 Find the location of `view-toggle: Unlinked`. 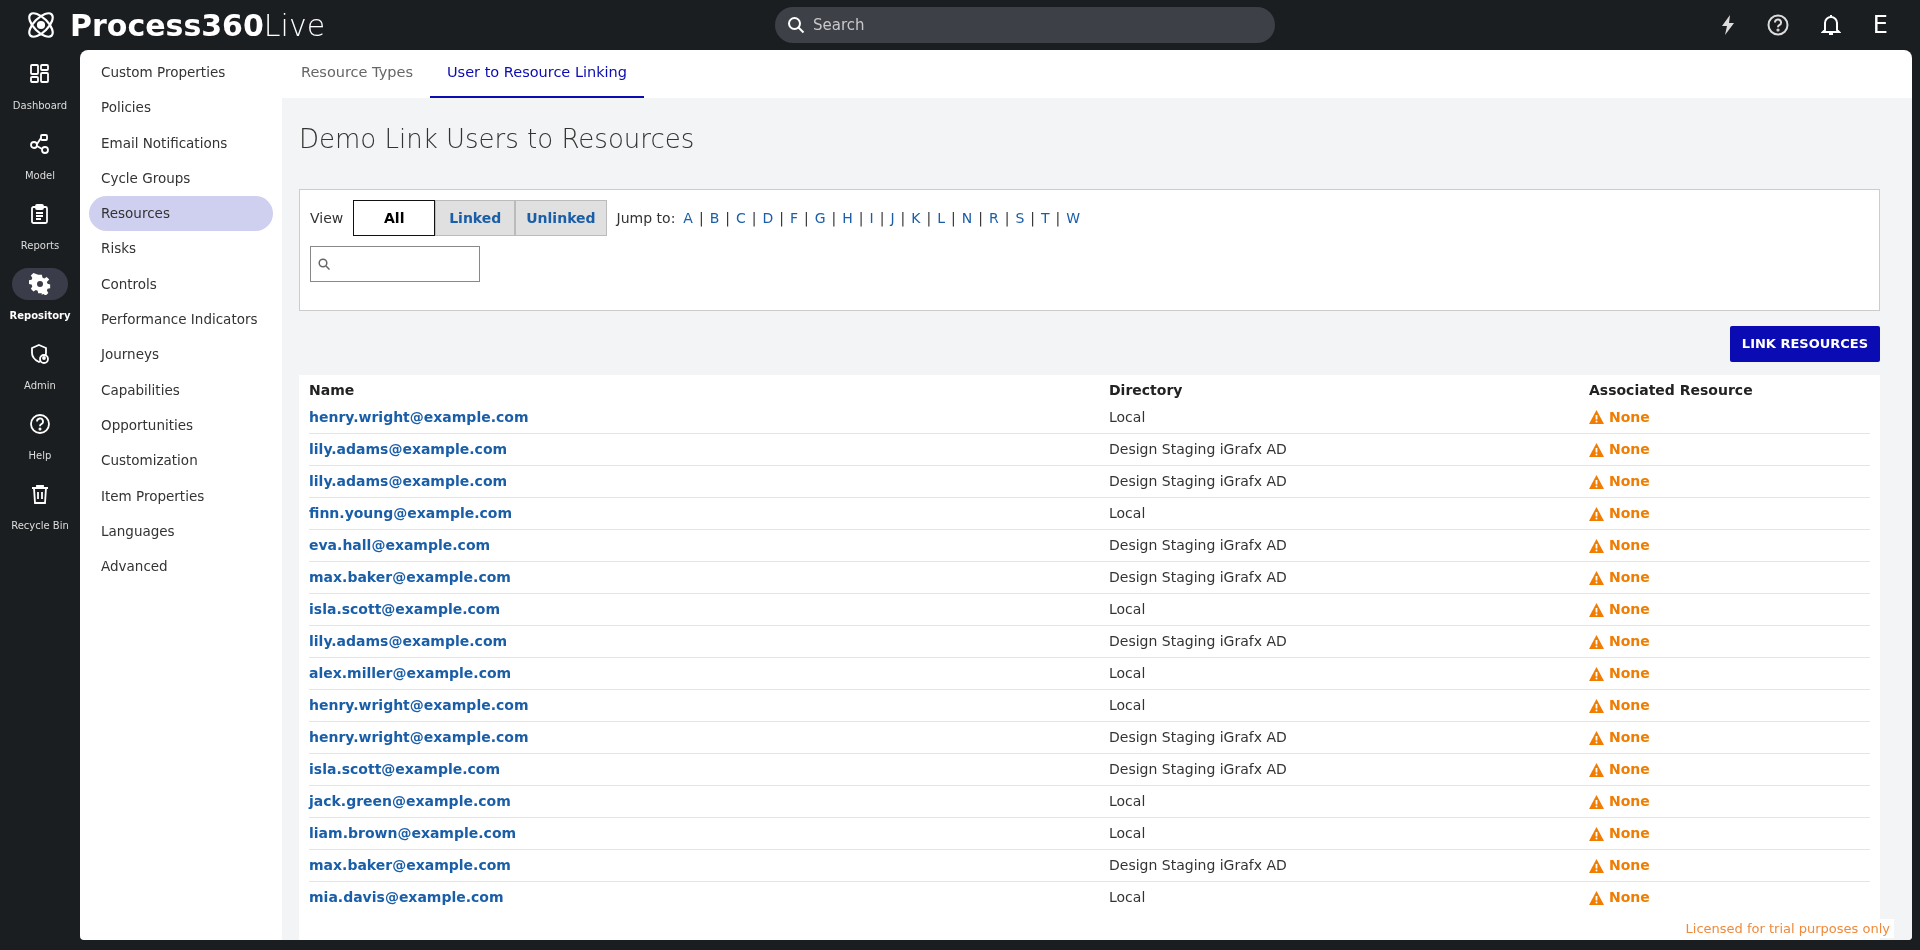

view-toggle: Unlinked is located at coordinates (561, 218).